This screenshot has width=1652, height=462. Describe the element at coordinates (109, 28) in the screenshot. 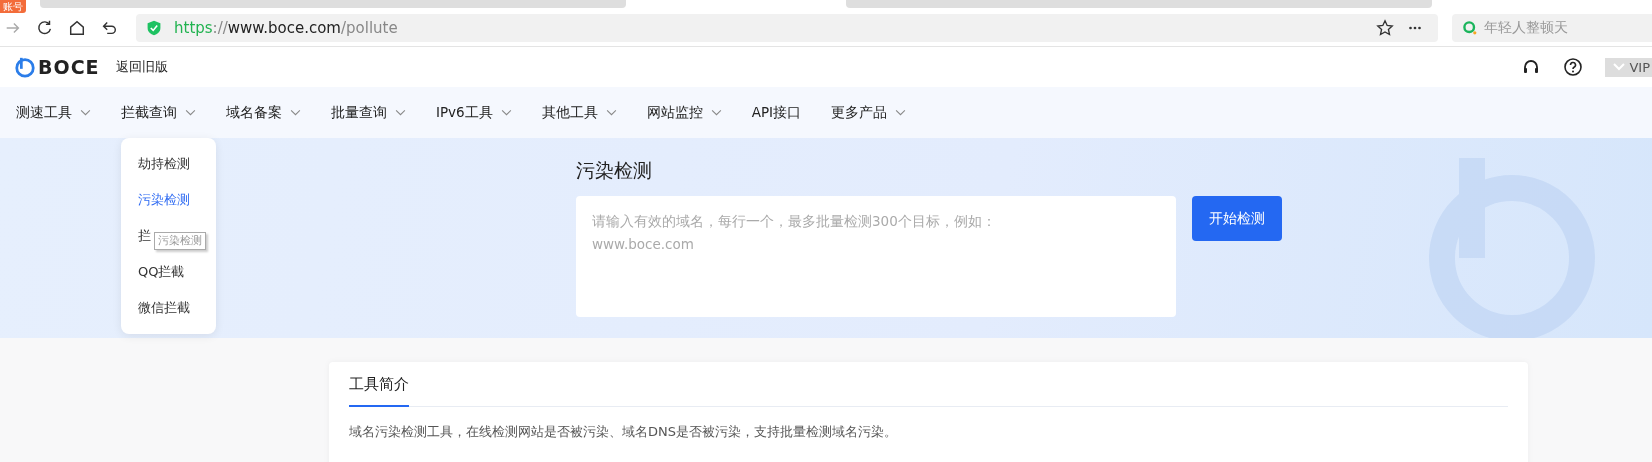

I see `undo-icon` at that location.